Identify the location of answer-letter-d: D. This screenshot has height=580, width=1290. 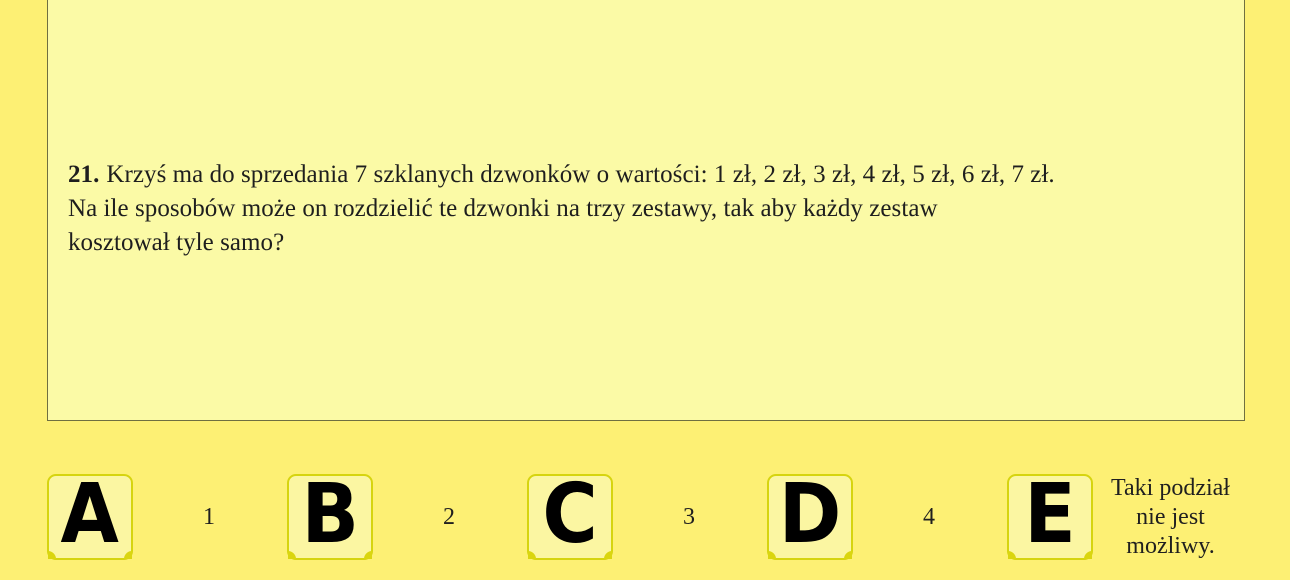
(810, 514).